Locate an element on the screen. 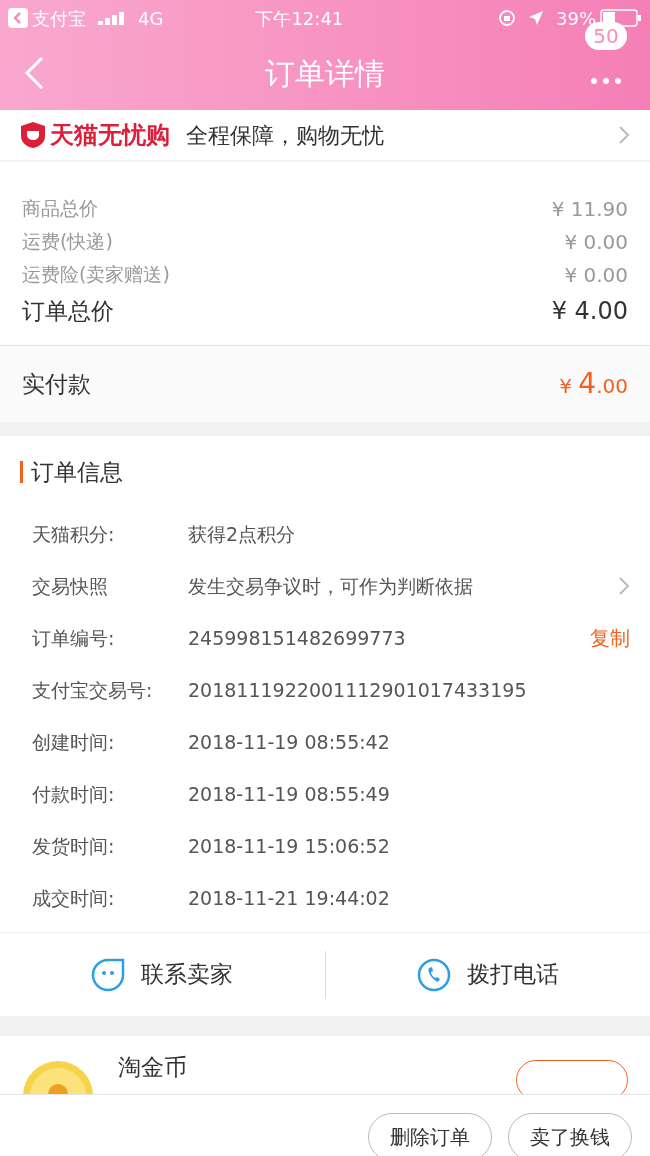  info-value: 2018111922001112901017433195 is located at coordinates (357, 690).